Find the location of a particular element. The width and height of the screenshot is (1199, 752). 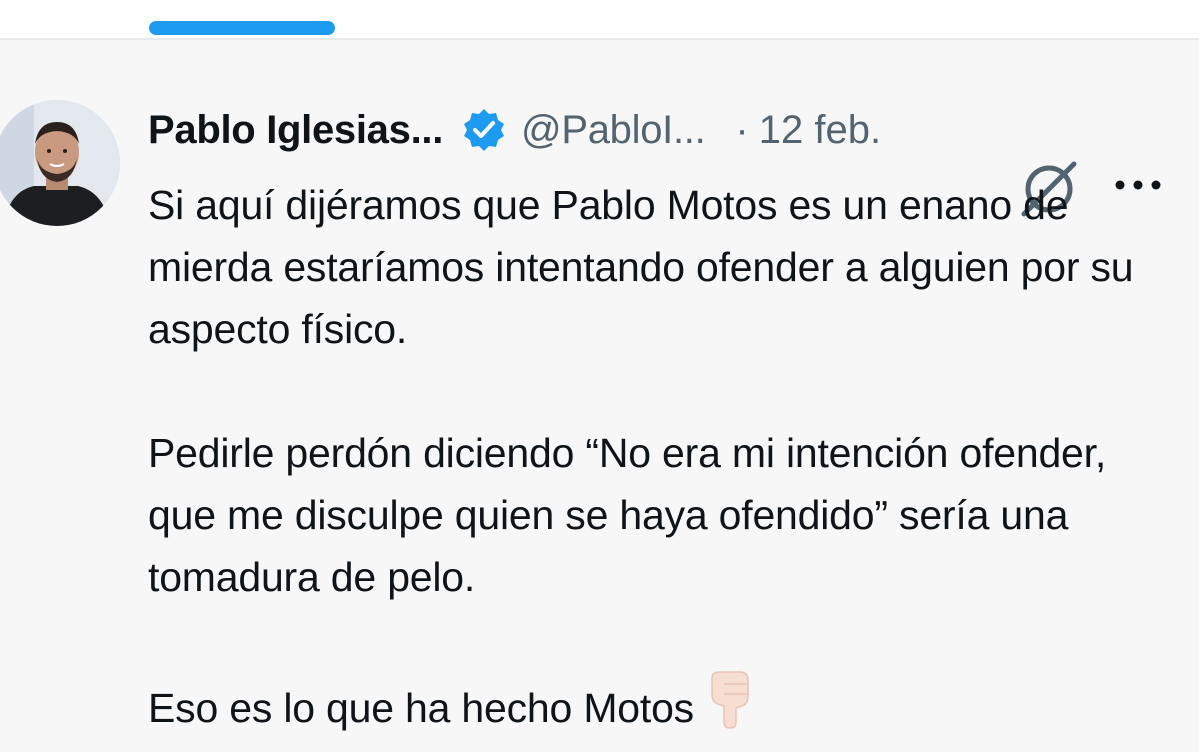

tweet-paragraph-last: Eso es lo que ha hecho Motos is located at coordinates (663, 704).